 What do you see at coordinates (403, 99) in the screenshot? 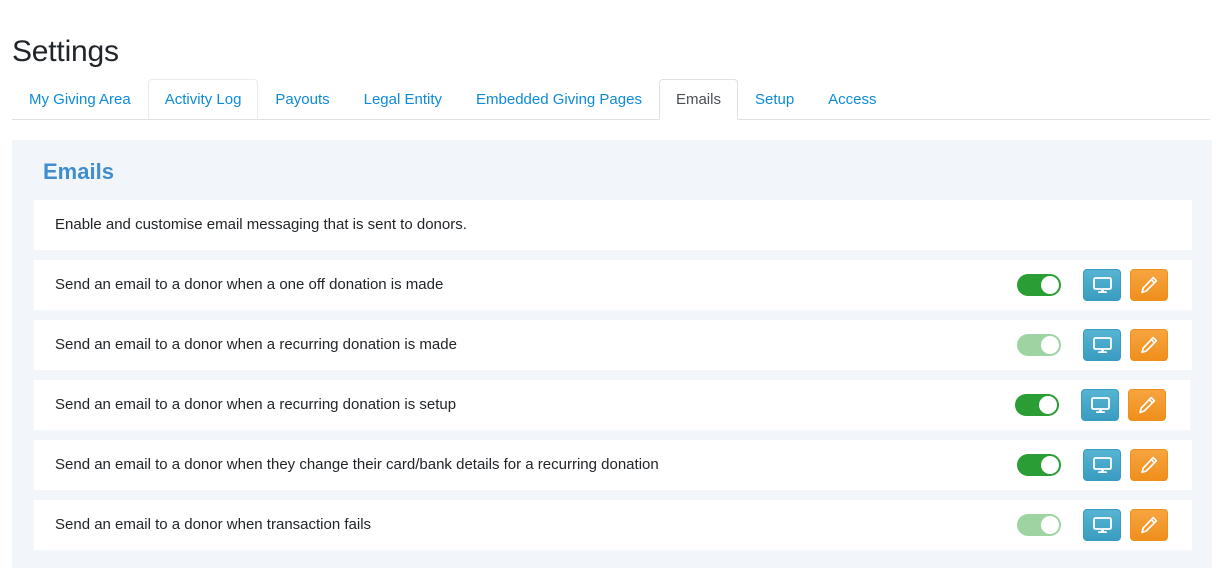
I see `tab-legal-entity: Legal Entity` at bounding box center [403, 99].